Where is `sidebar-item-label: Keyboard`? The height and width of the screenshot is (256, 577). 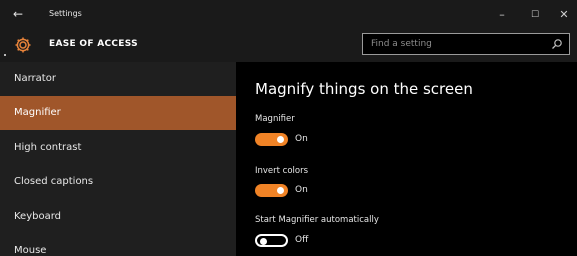
sidebar-item-label: Keyboard is located at coordinates (38, 216).